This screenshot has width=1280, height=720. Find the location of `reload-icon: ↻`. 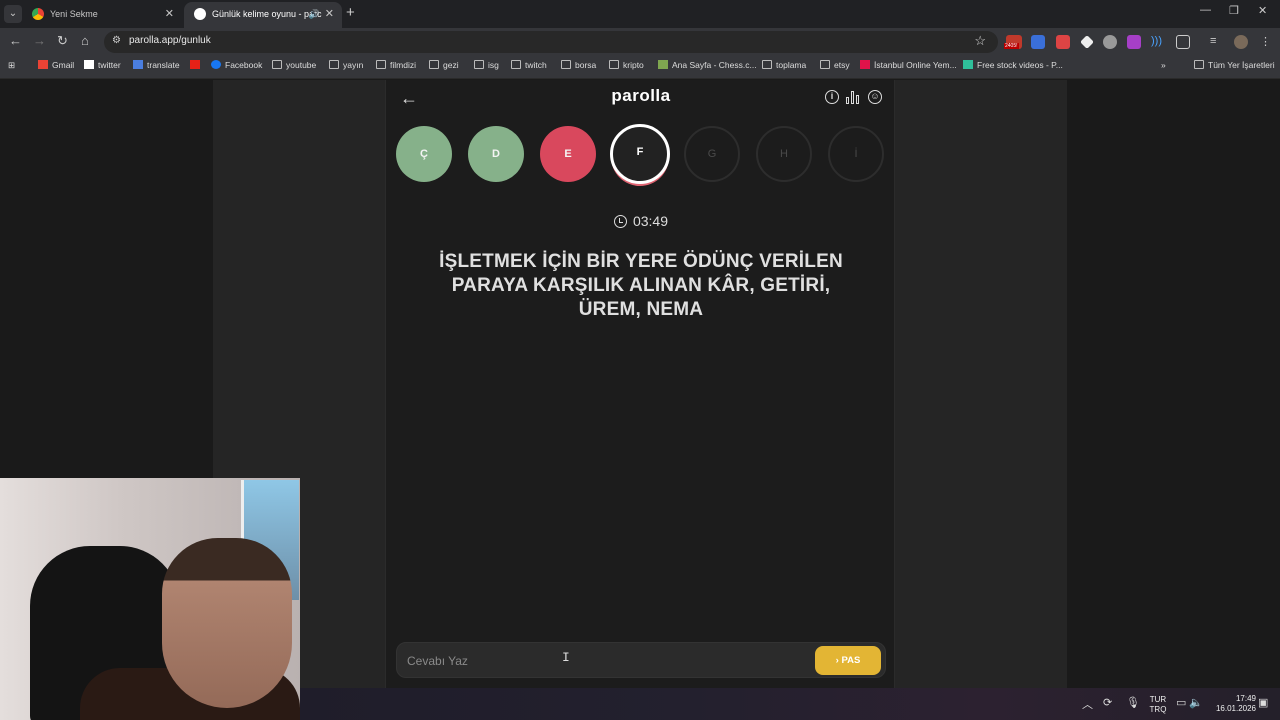

reload-icon: ↻ is located at coordinates (62, 41).